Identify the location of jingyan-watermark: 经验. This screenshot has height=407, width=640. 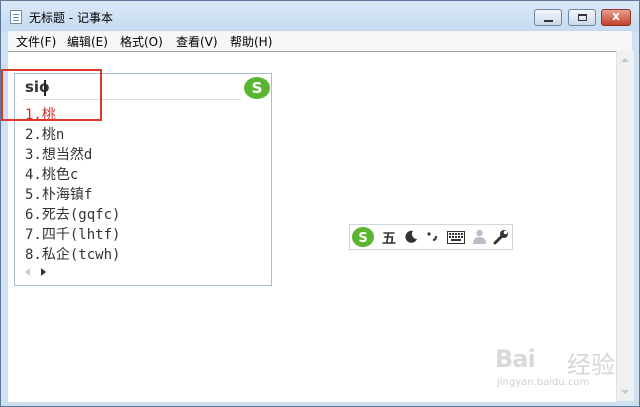
(591, 365).